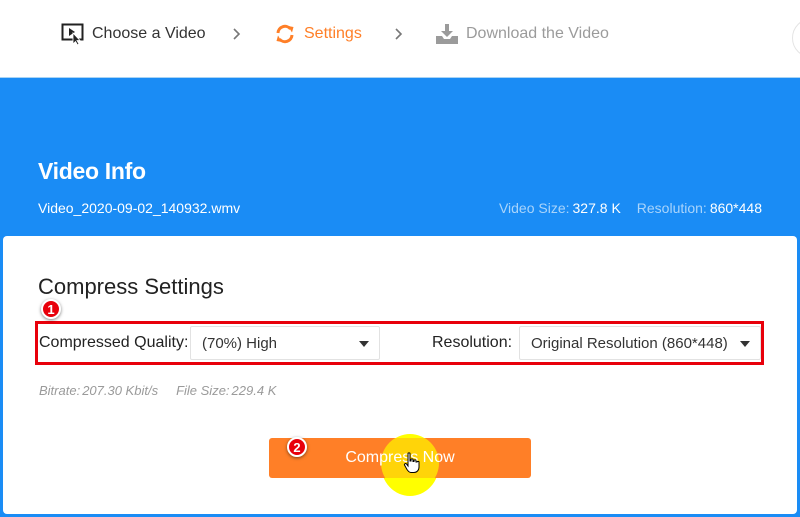 The image size is (800, 517). I want to click on step-badge-2: 2, so click(297, 447).